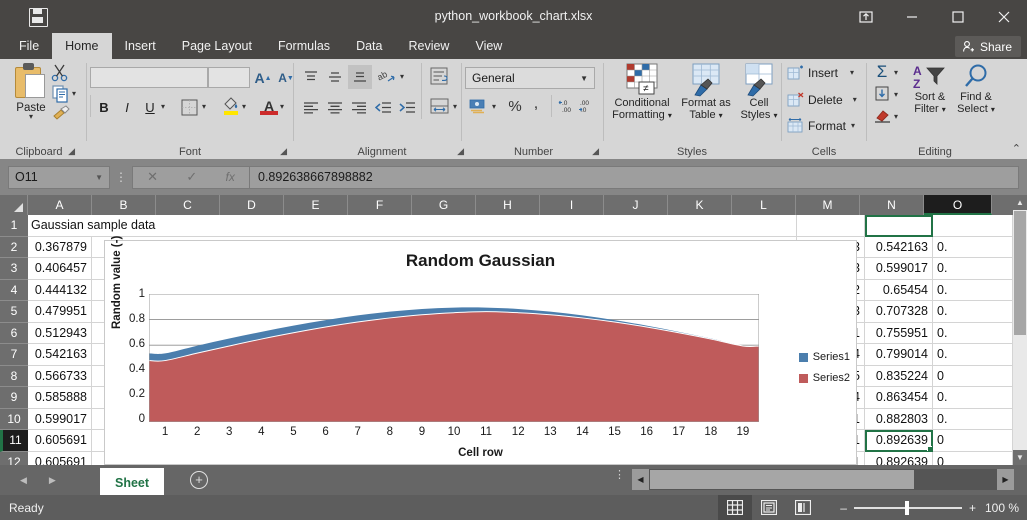 The image size is (1027, 520). I want to click on horizontal-scroll-thumb, so click(782, 479).